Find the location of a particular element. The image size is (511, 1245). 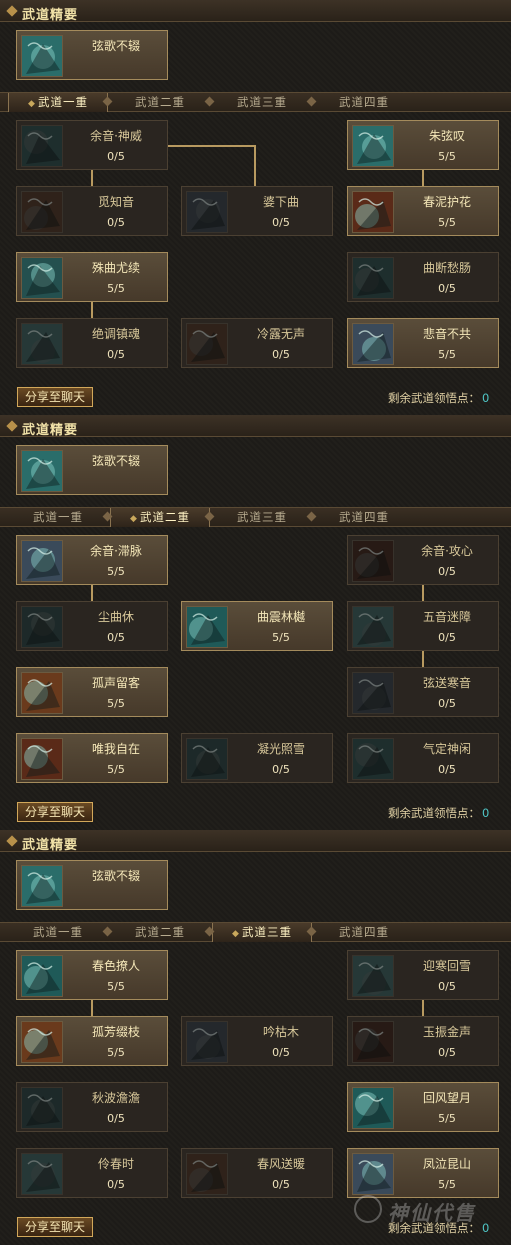

skill-card: 婆下曲 0/5 is located at coordinates (257, 211).